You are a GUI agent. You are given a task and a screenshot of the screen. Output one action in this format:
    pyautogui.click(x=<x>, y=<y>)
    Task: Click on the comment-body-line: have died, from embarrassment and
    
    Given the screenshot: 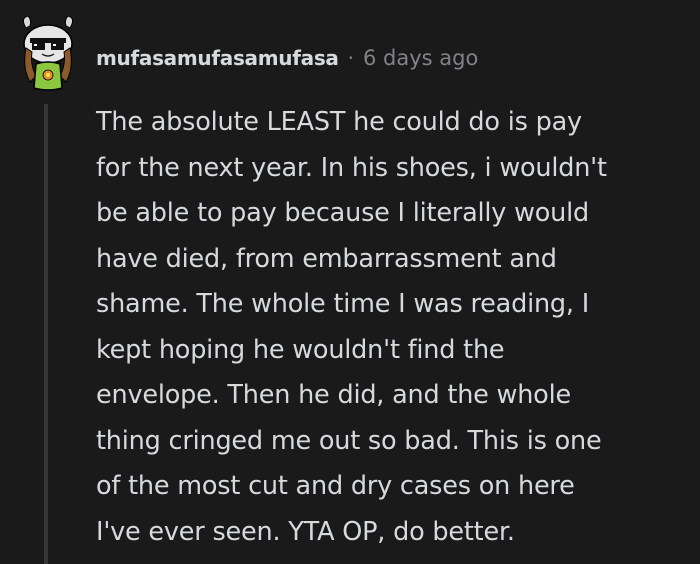 What is the action you would take?
    pyautogui.click(x=326, y=258)
    